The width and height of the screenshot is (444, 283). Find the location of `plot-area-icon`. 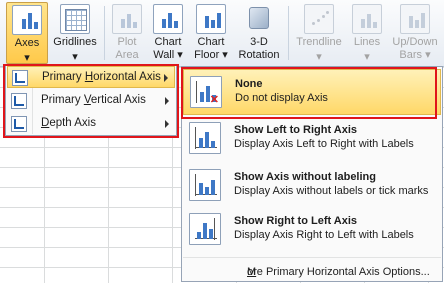

plot-area-icon is located at coordinates (127, 19).